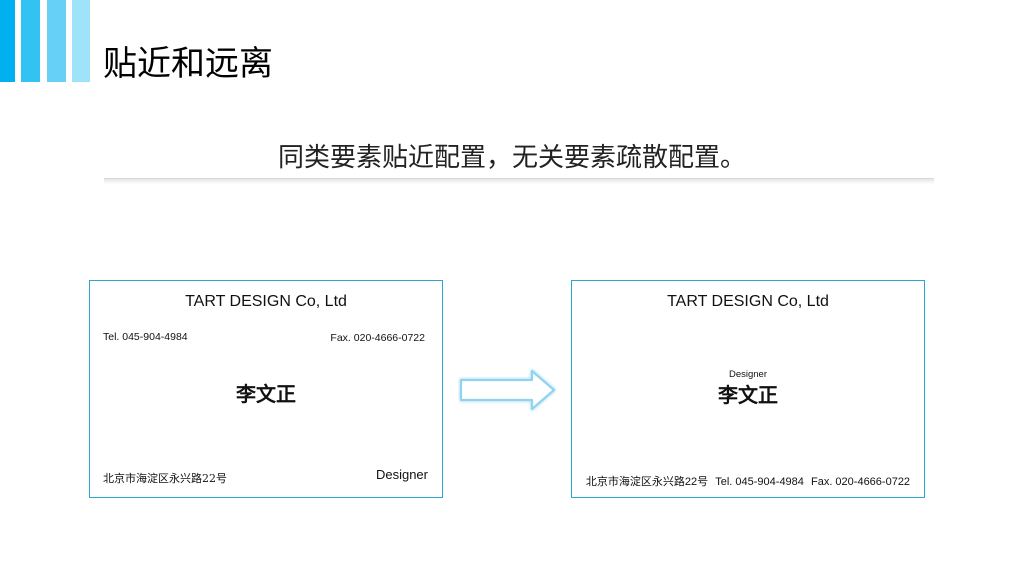  What do you see at coordinates (401, 474) in the screenshot?
I see `card-before-role: Designer` at bounding box center [401, 474].